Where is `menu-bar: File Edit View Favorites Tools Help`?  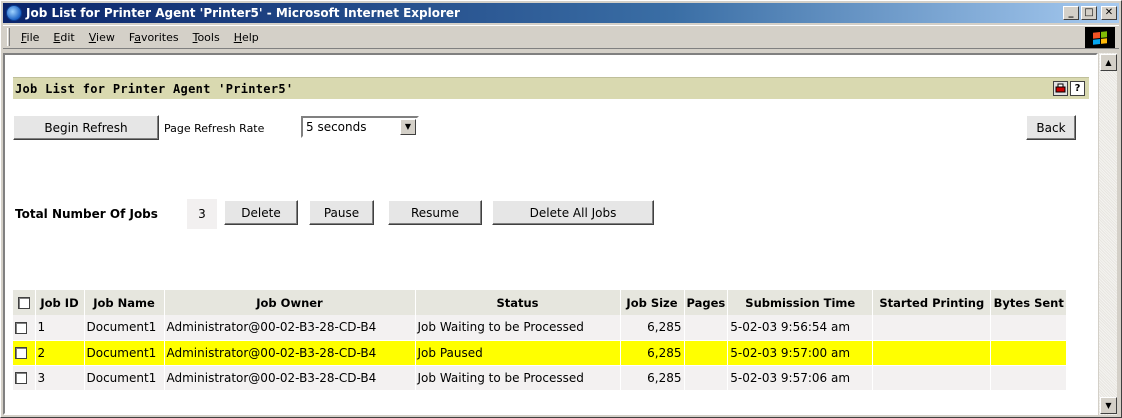 menu-bar: File Edit View Favorites Tools Help is located at coordinates (561, 37).